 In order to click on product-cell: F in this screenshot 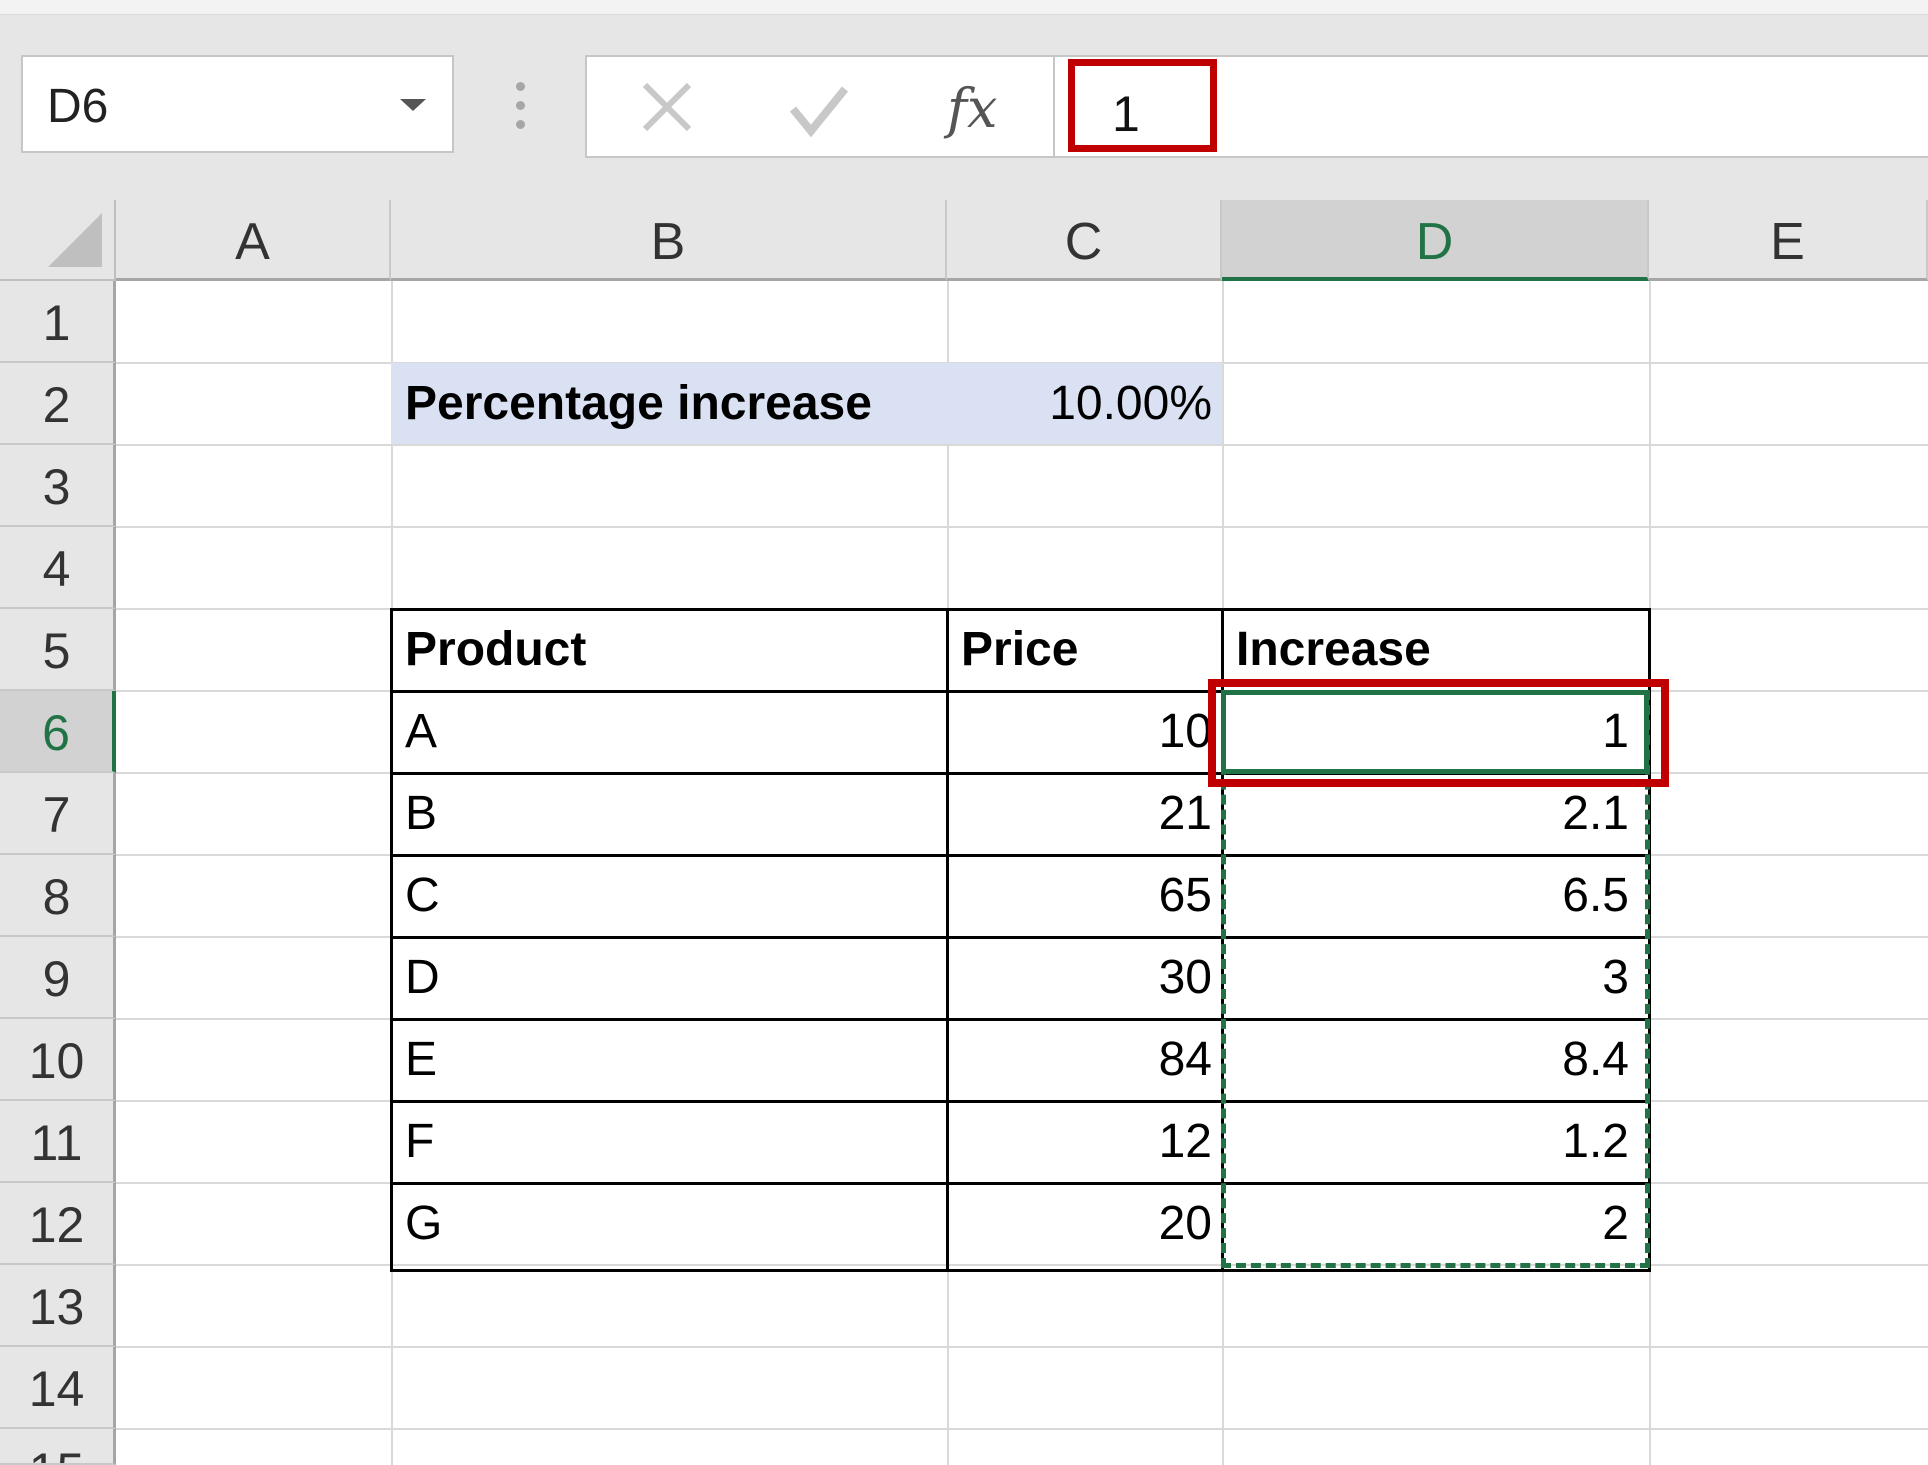, I will do `click(669, 1142)`.